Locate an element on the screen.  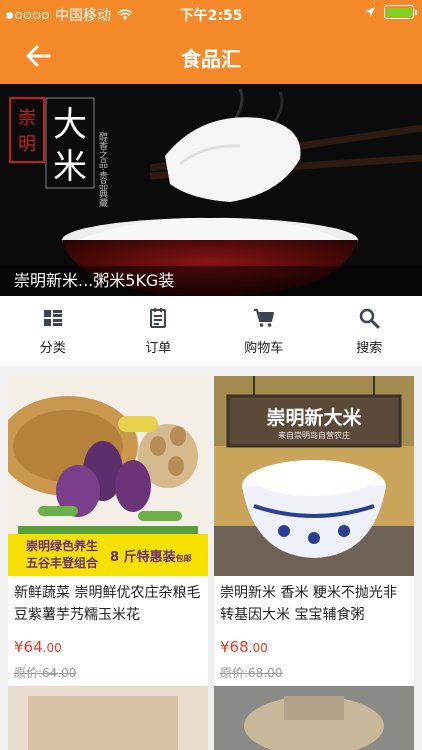
product-image-partial-left is located at coordinates (108, 718).